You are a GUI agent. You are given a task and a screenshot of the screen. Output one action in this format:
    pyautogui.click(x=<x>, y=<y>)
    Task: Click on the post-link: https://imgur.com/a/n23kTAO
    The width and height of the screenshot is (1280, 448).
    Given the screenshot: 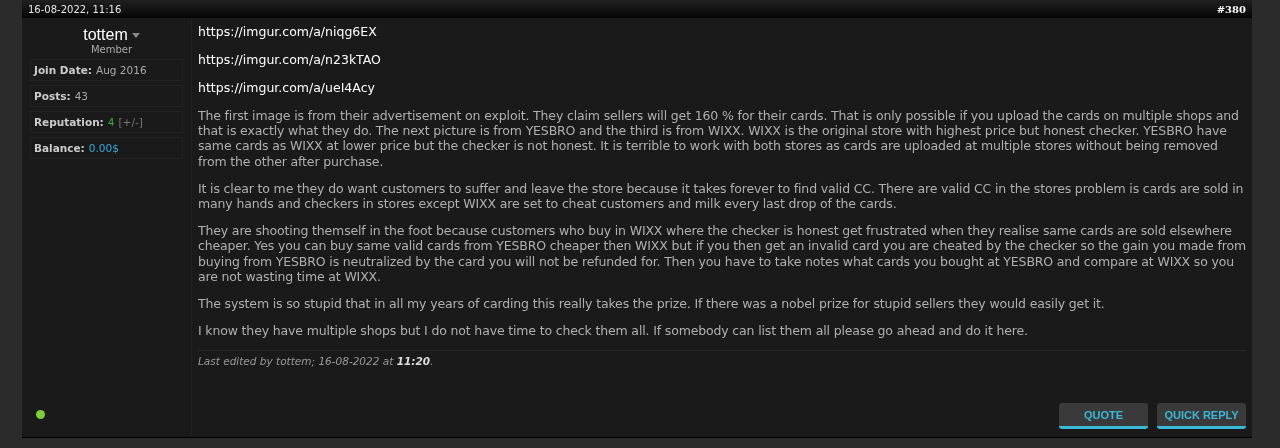 What is the action you would take?
    pyautogui.click(x=289, y=59)
    